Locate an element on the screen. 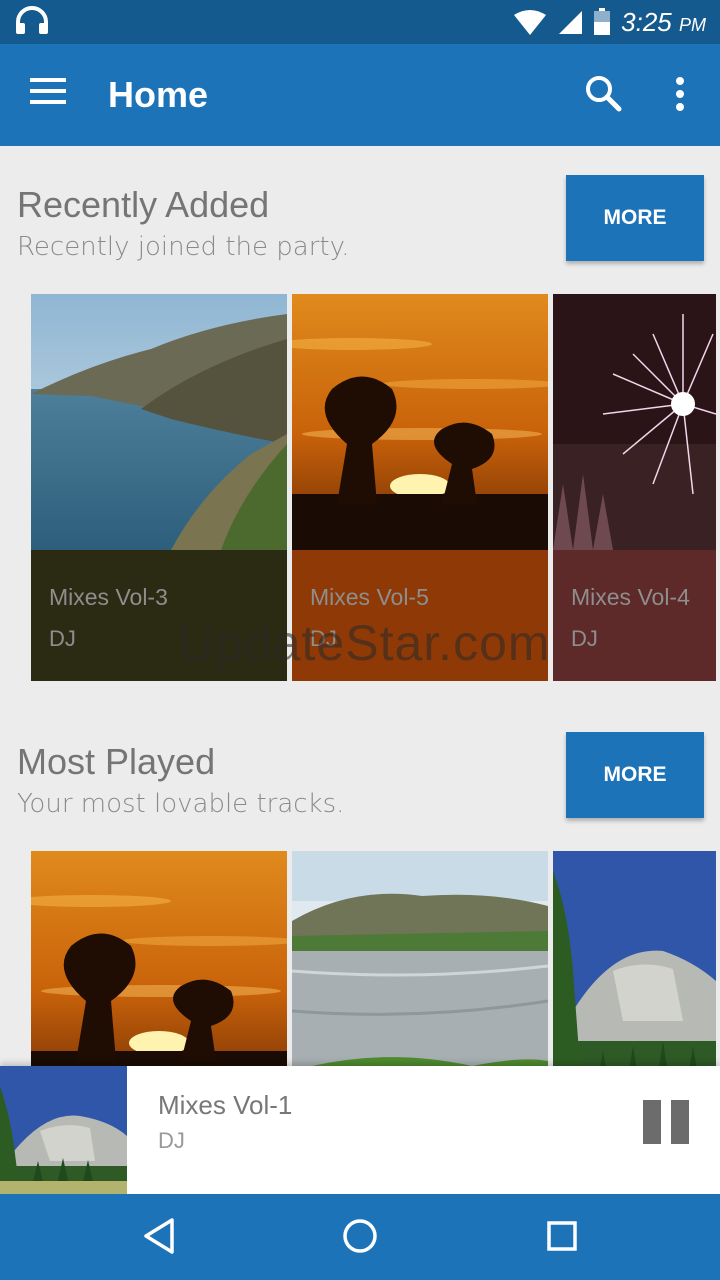 This screenshot has width=720, height=1280. section-title: Most Played is located at coordinates (116, 761).